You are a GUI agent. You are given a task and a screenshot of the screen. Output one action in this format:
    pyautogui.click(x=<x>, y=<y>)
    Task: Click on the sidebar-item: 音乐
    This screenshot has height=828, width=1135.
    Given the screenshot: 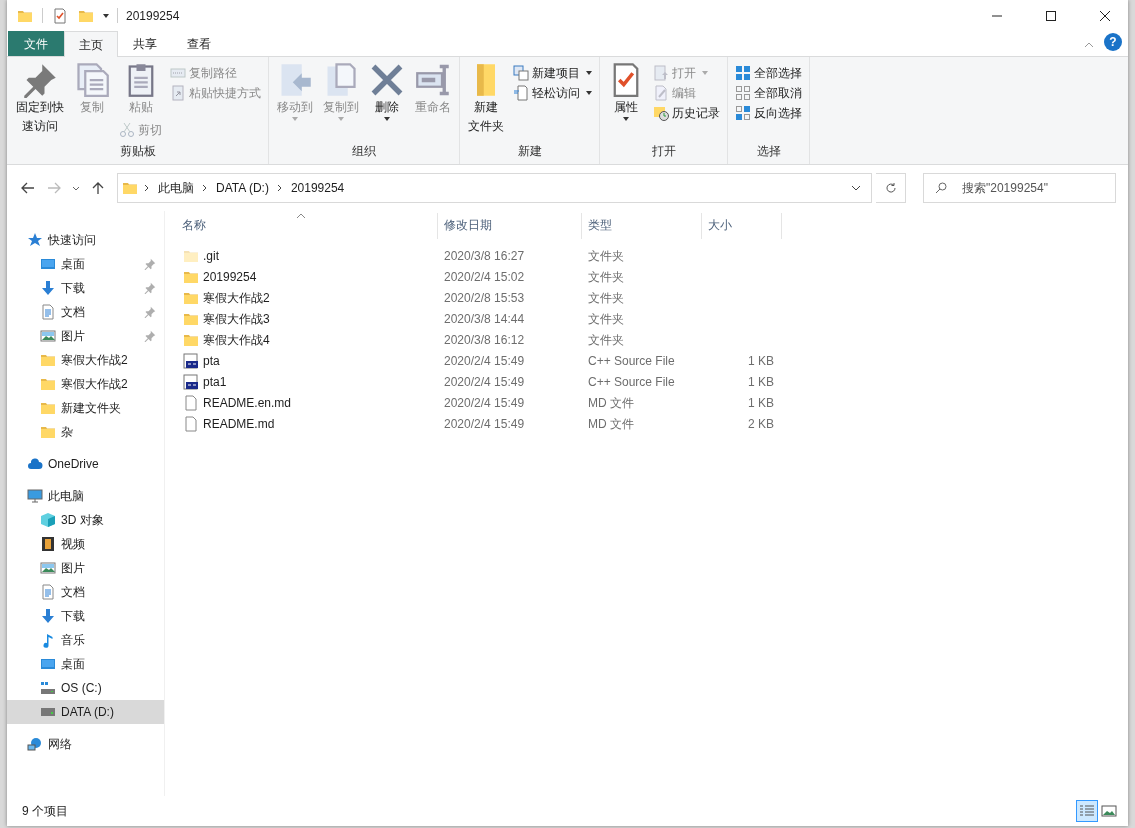 What is the action you would take?
    pyautogui.click(x=85, y=640)
    